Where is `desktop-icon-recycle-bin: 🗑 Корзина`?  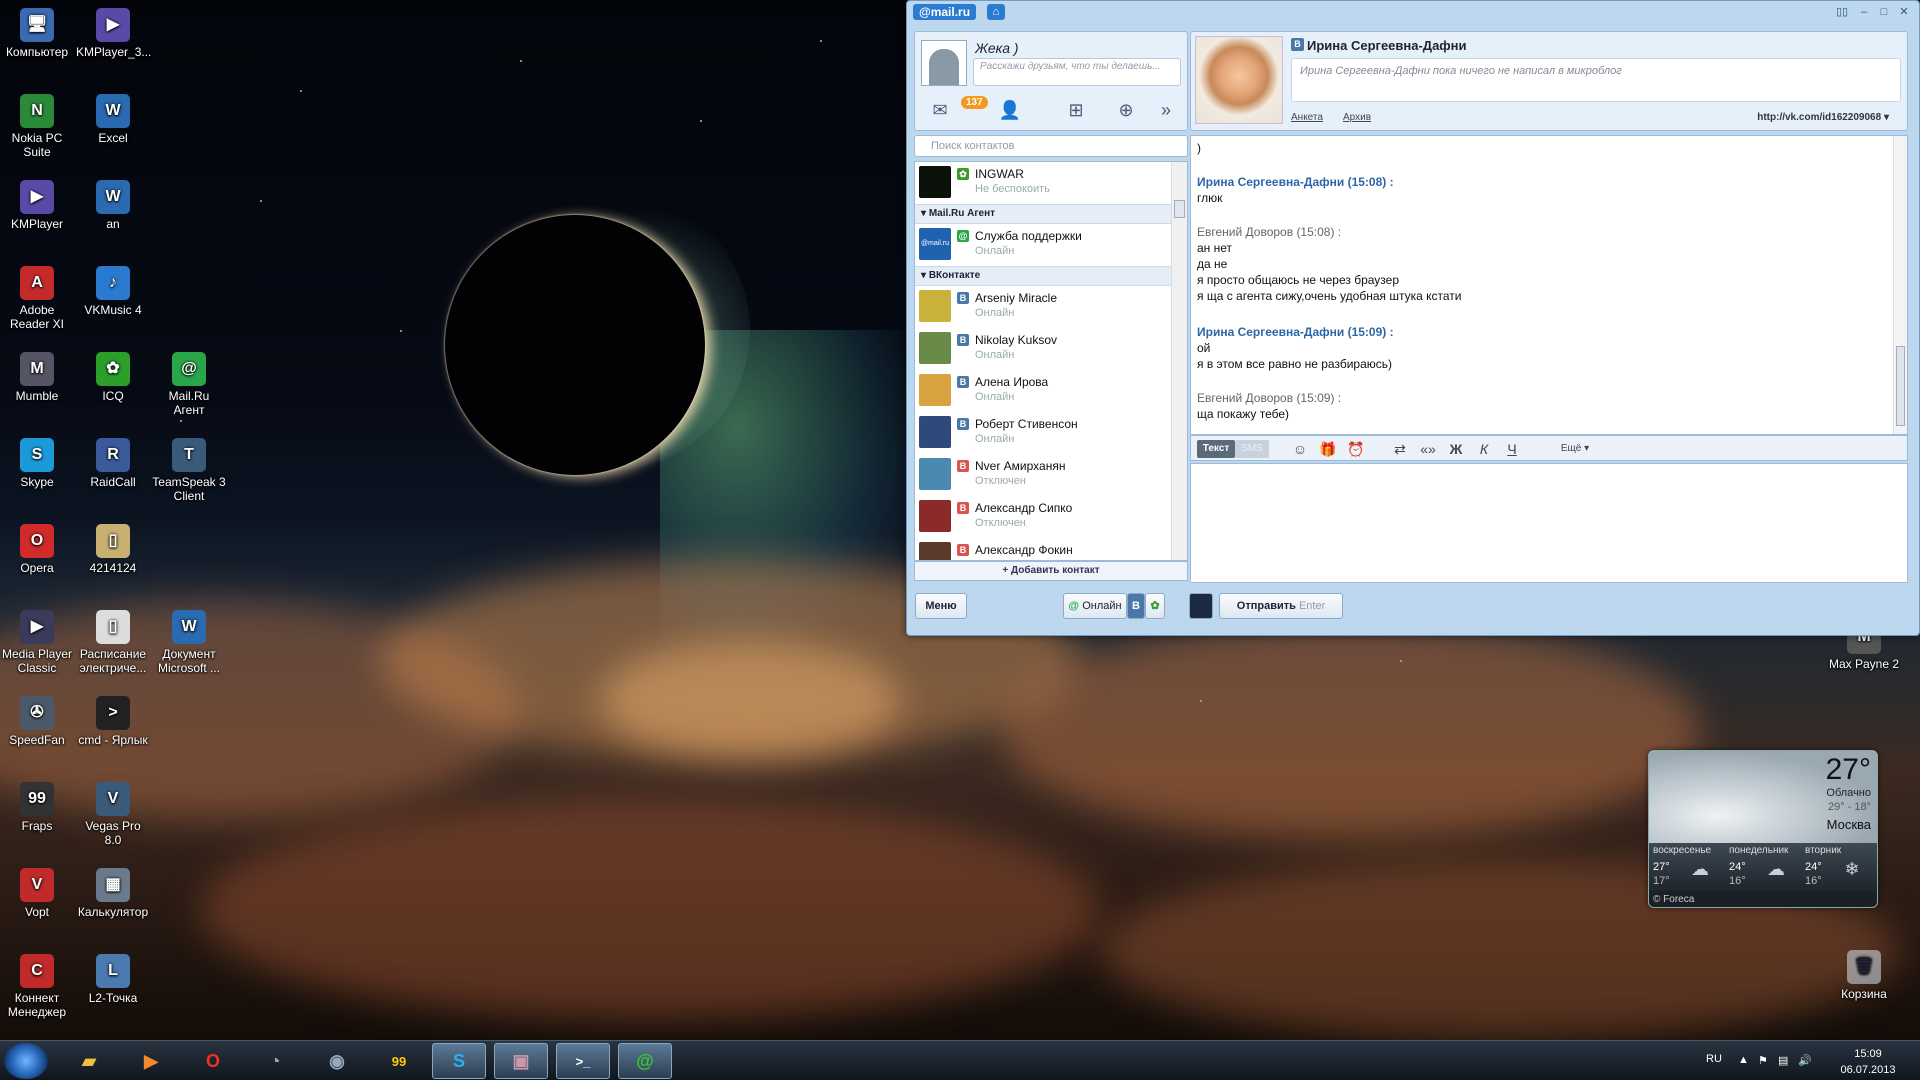 desktop-icon-recycle-bin: 🗑 Корзина is located at coordinates (1864, 975).